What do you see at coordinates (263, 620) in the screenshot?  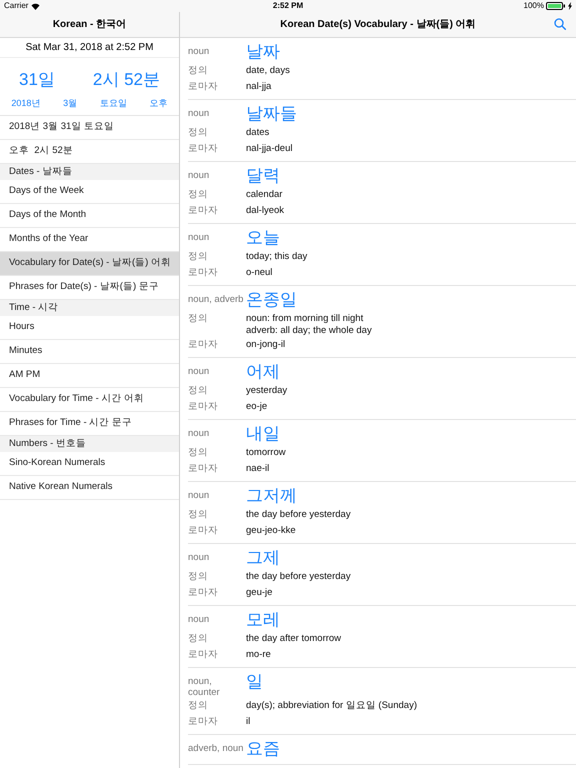 I see `korean-word: 모레` at bounding box center [263, 620].